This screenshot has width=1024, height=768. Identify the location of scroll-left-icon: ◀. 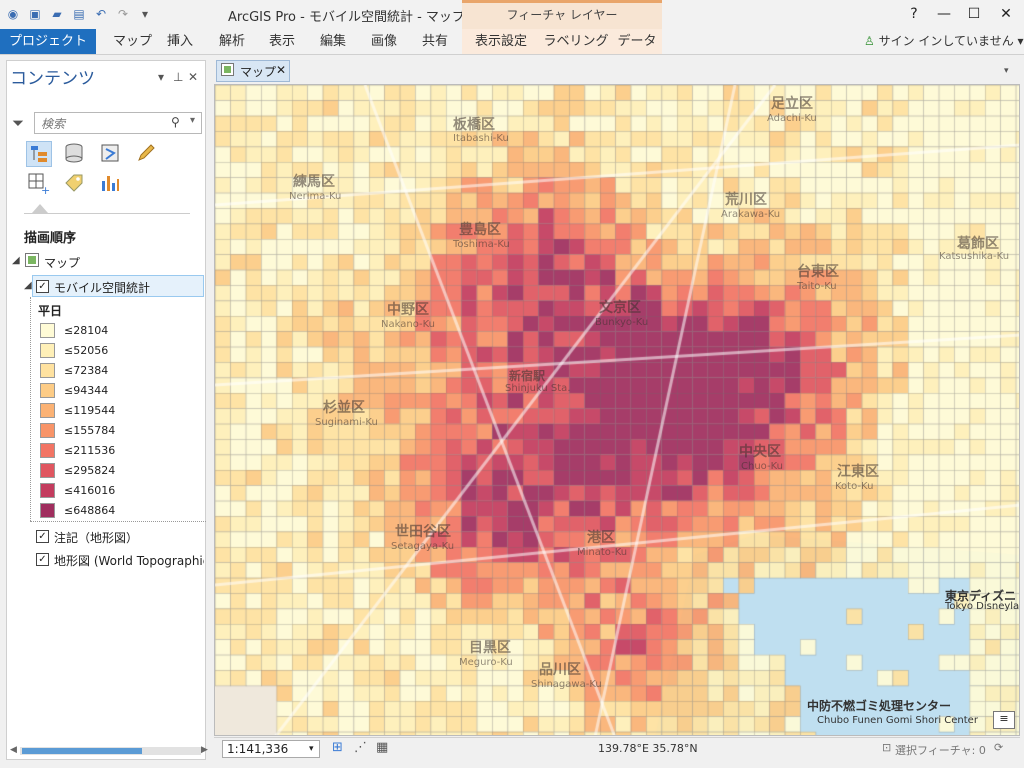
(13, 750).